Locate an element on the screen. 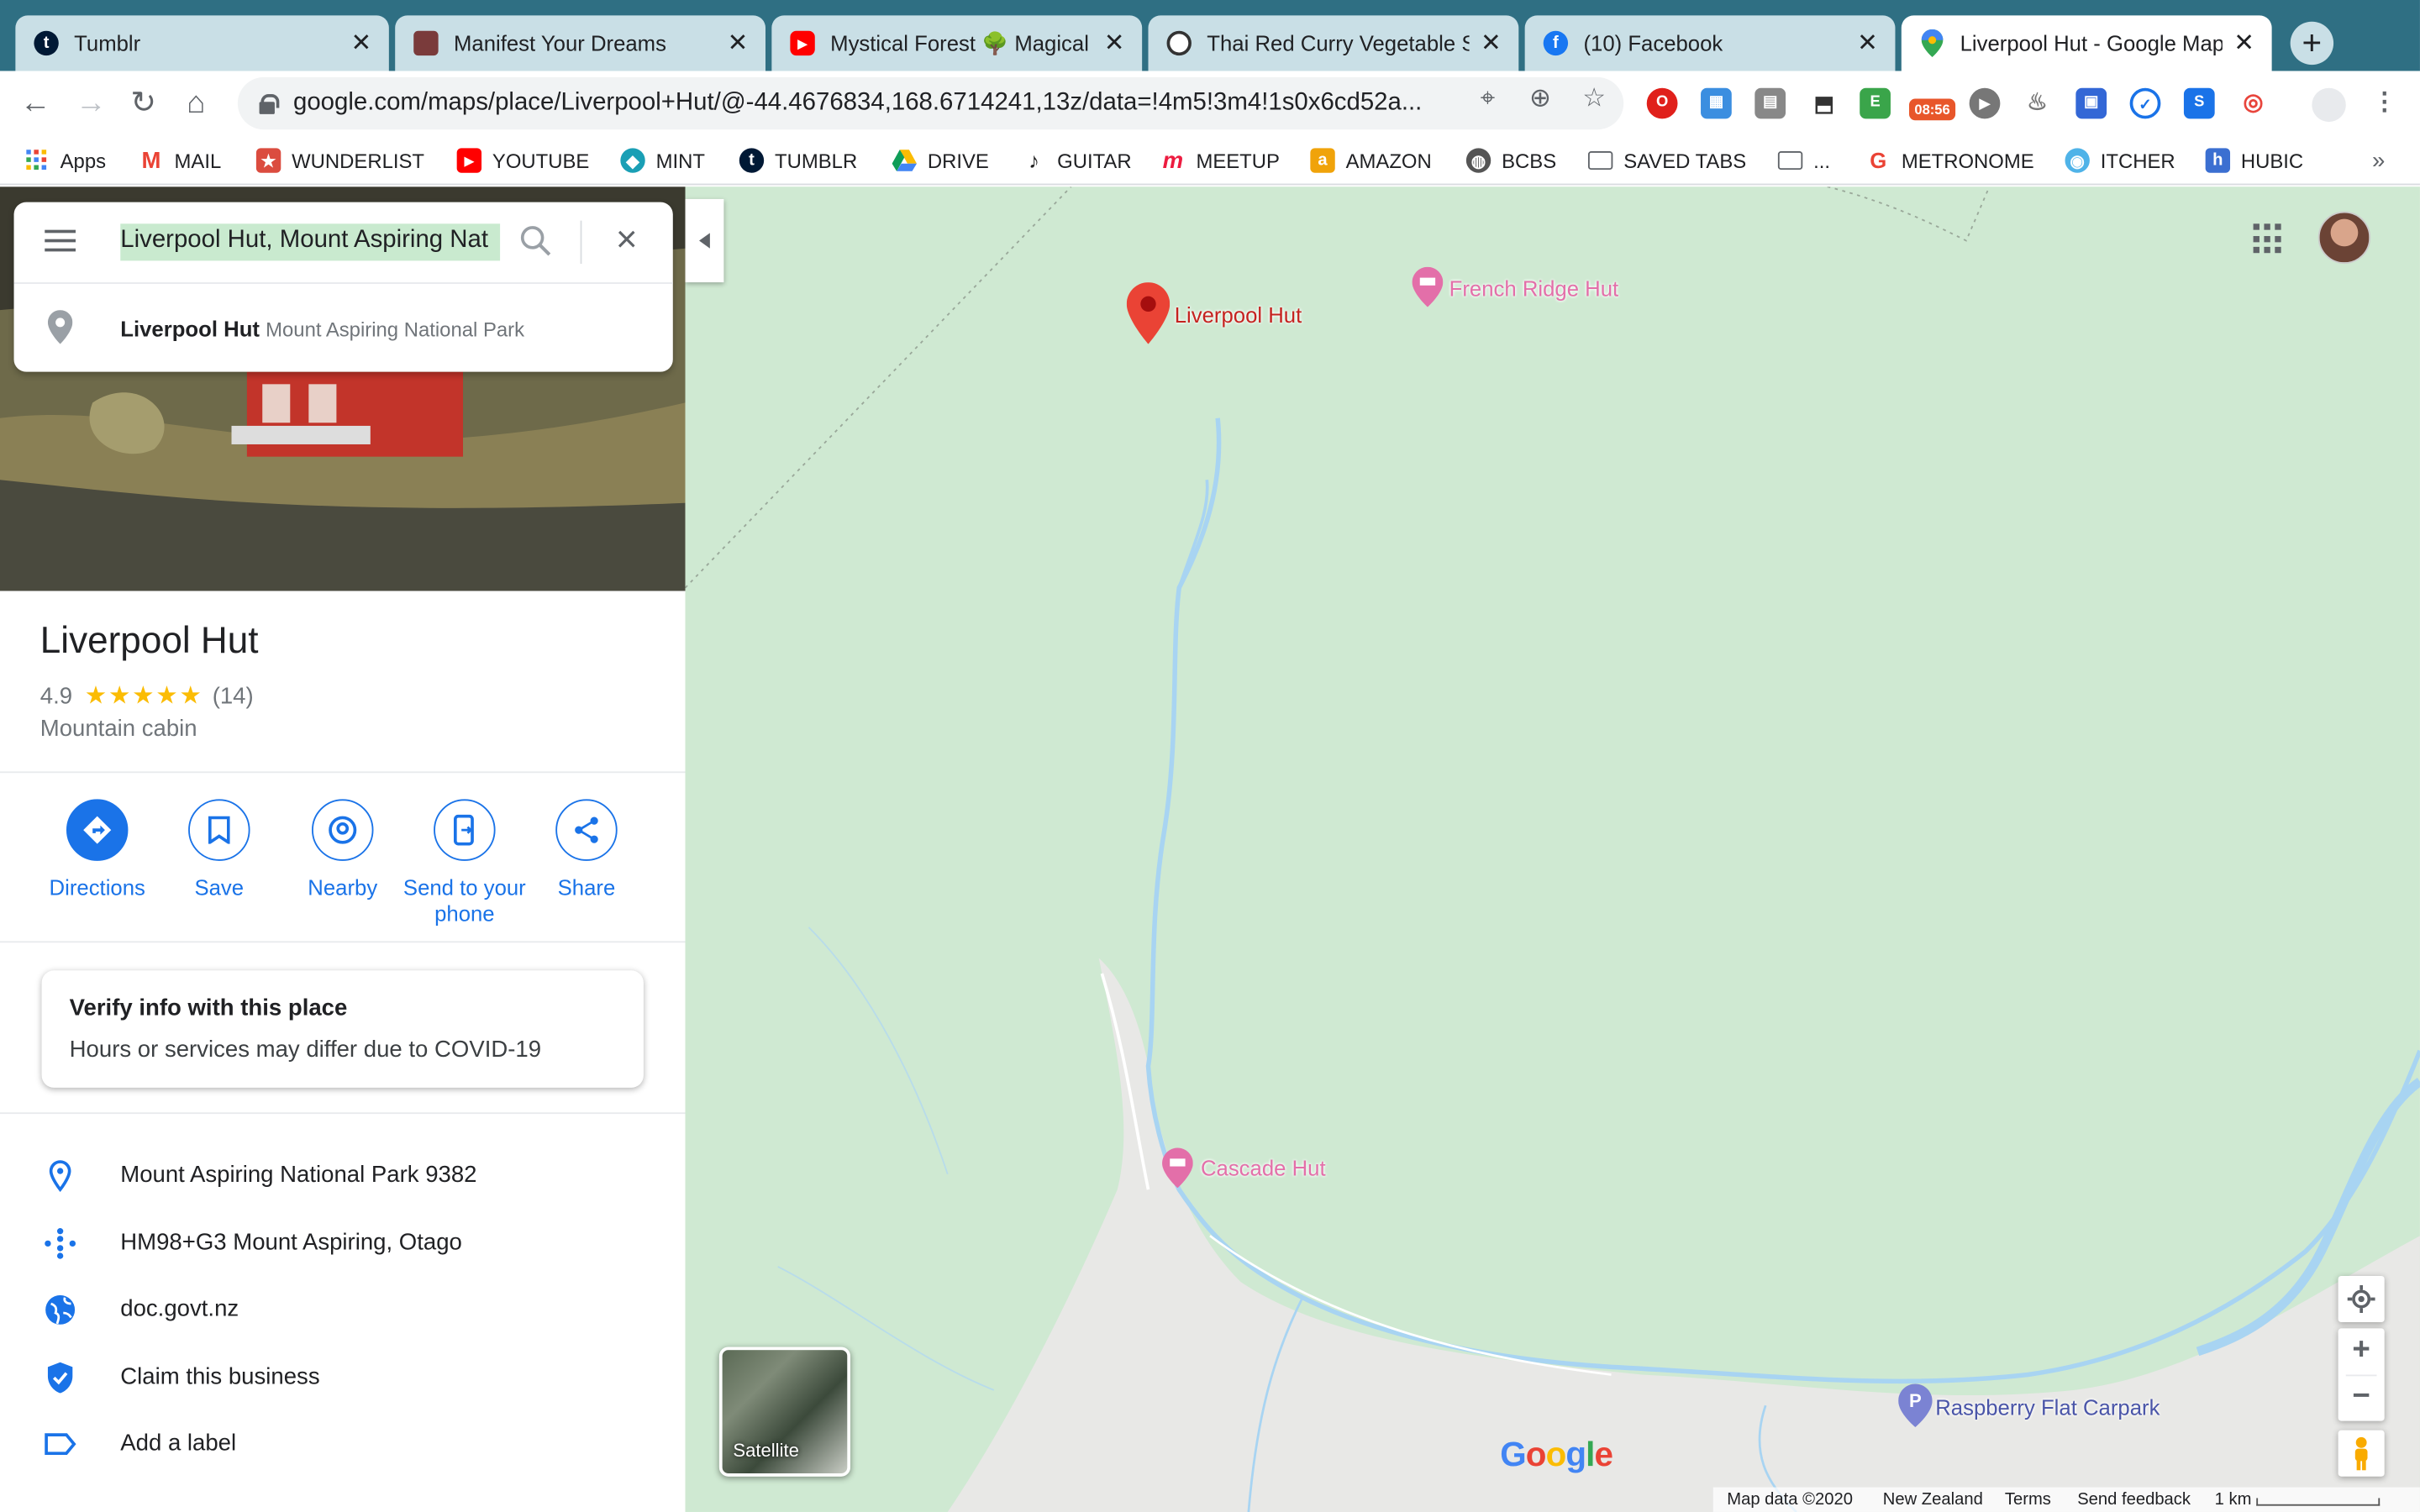 The image size is (2420, 1512). bookmark-metronome: G METRONOME is located at coordinates (1949, 160).